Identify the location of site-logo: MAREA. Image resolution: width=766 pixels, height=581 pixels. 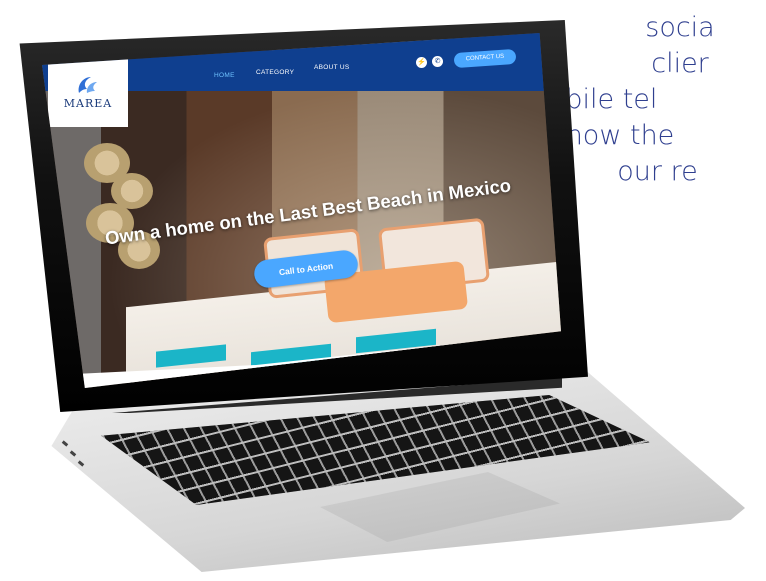
(88, 92).